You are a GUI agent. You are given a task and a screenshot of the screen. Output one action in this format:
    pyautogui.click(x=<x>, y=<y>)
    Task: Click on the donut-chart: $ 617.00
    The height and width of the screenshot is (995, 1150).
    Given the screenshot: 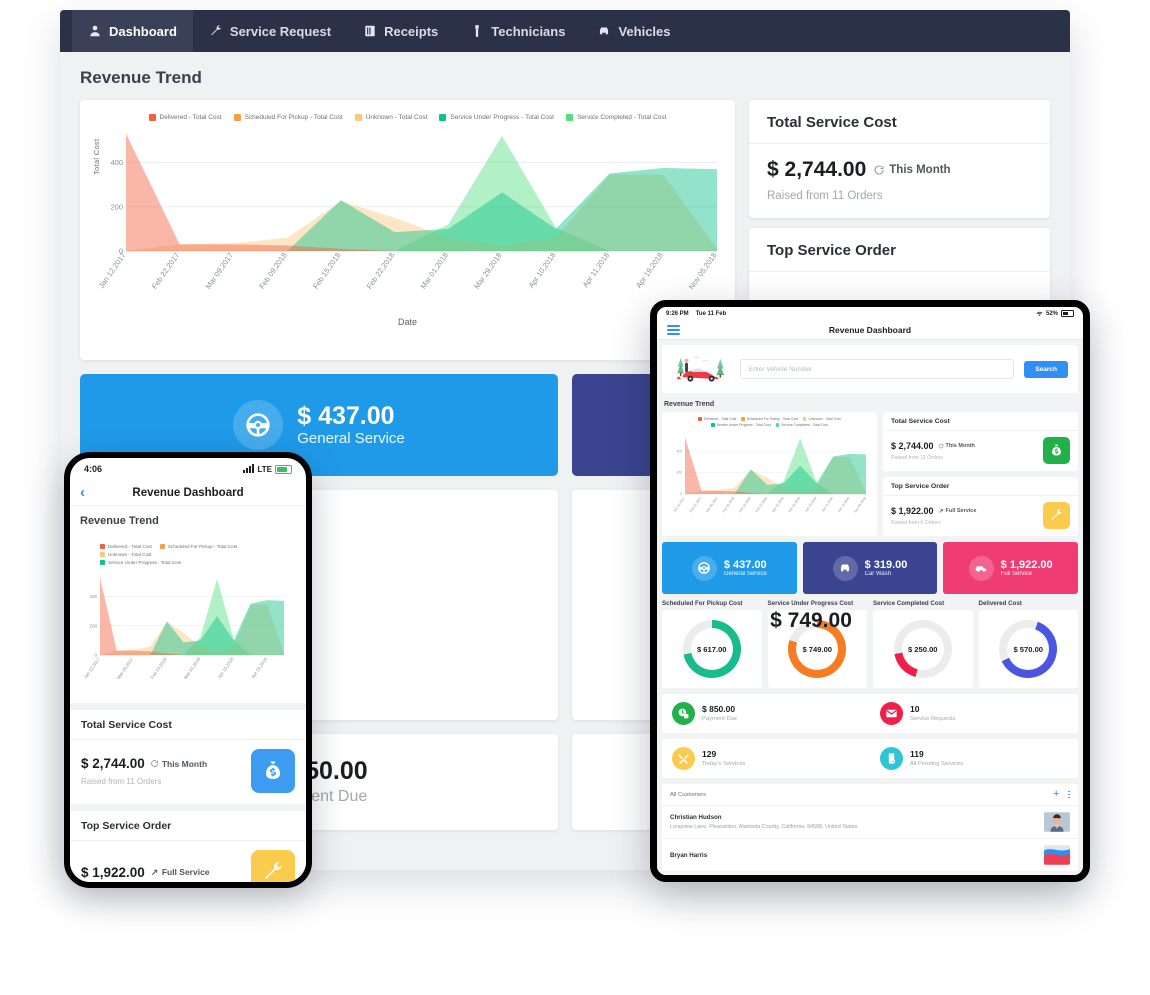 What is the action you would take?
    pyautogui.click(x=711, y=649)
    